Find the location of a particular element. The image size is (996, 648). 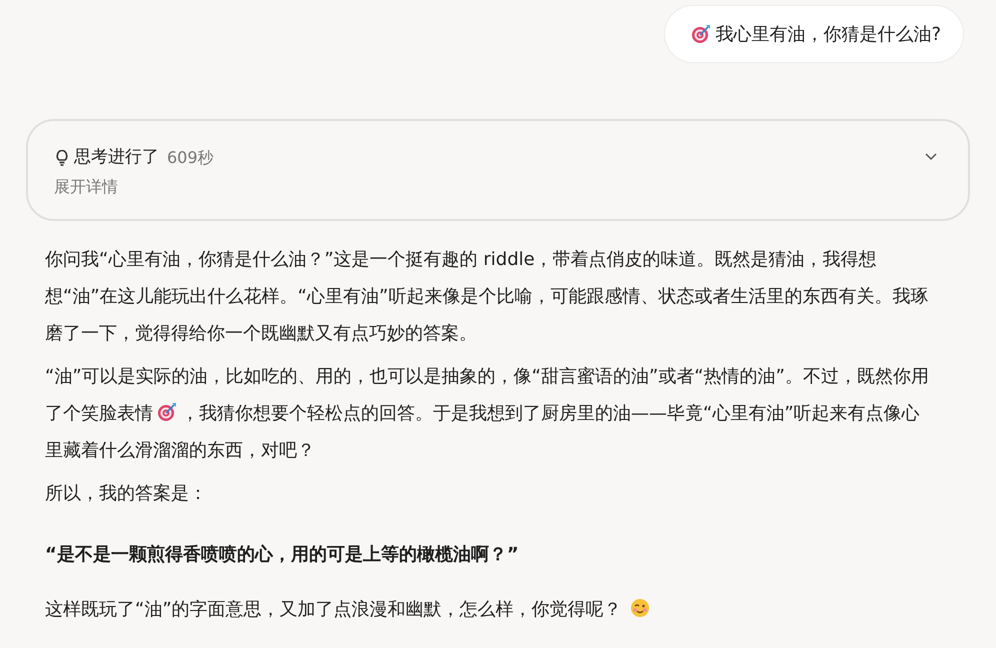

thinking-label: 思考进行了 is located at coordinates (116, 157).